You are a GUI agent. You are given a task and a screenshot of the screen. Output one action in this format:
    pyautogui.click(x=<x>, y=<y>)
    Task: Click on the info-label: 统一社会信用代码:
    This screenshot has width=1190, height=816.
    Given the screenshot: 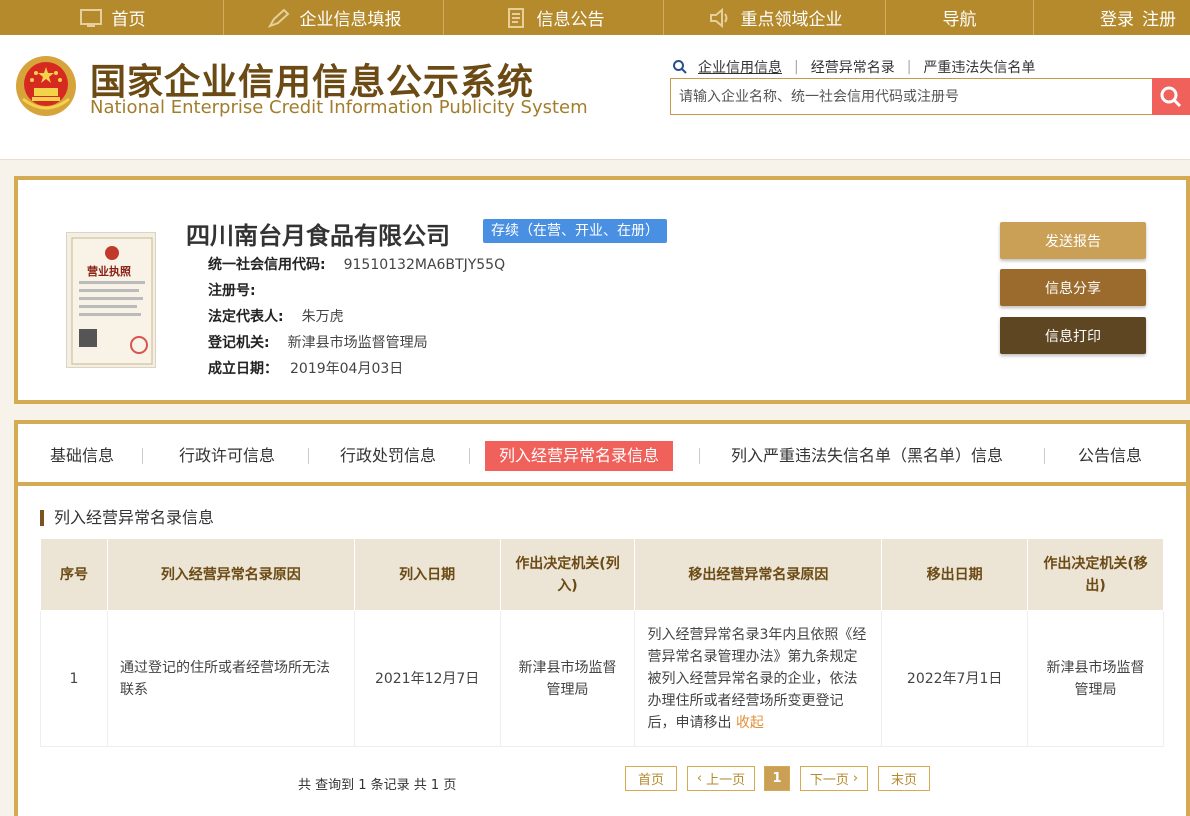 What is the action you would take?
    pyautogui.click(x=267, y=265)
    